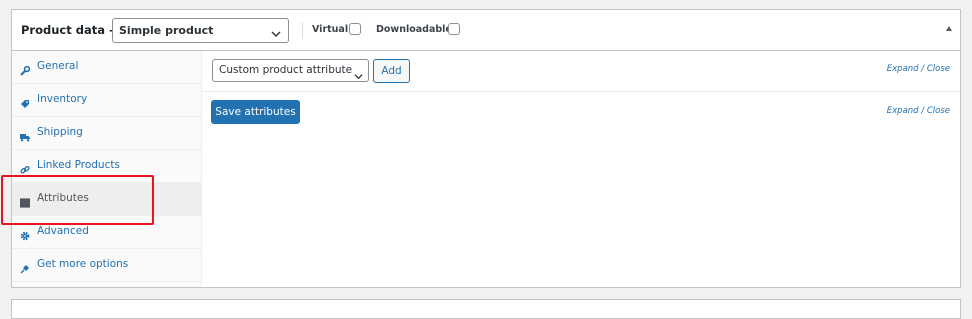 The image size is (972, 319). Describe the element at coordinates (25, 233) in the screenshot. I see `gear-icon` at that location.